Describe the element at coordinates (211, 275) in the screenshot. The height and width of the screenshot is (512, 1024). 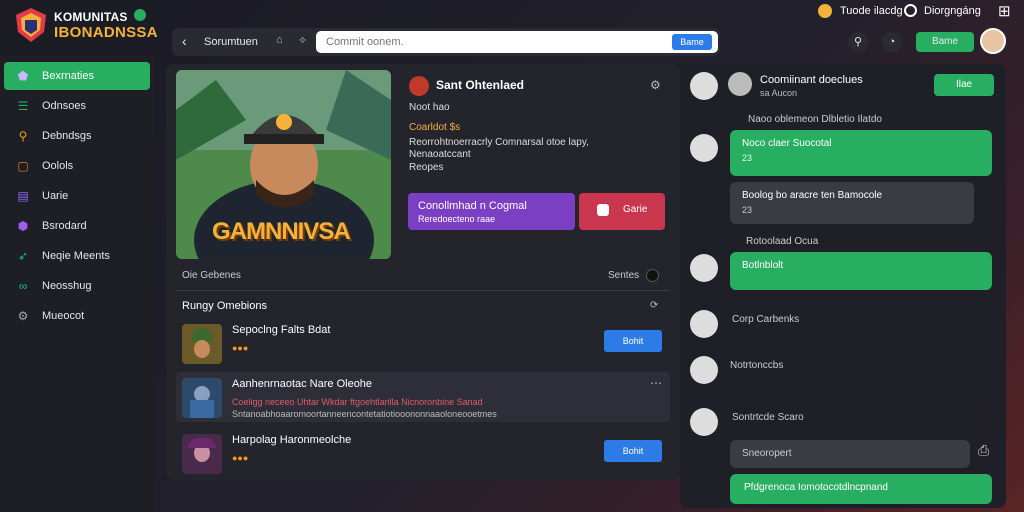
I see `section-left-label: Oie Gebenes` at that location.